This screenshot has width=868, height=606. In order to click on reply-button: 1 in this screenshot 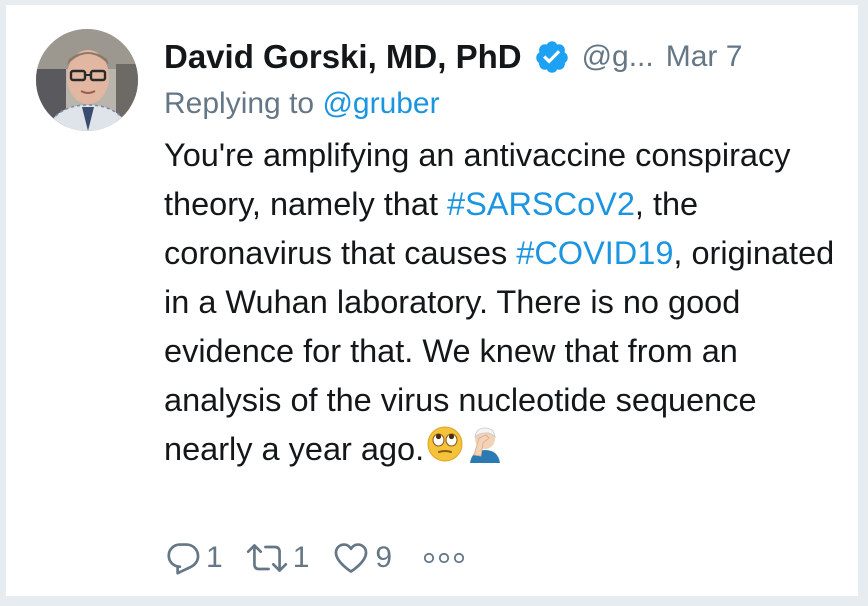, I will do `click(193, 558)`.